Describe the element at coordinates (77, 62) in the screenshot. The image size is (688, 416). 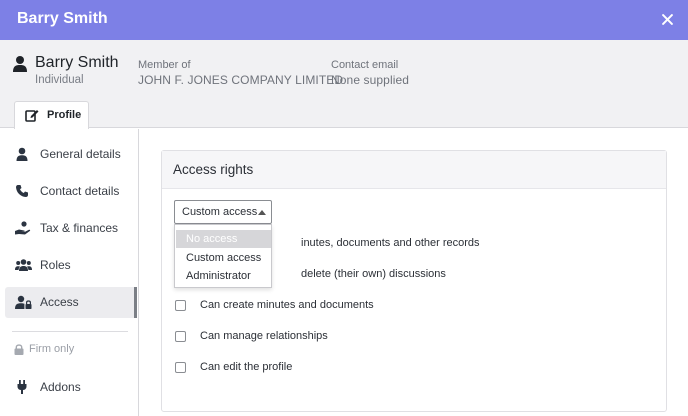
I see `profile-name: Barry Smith` at that location.